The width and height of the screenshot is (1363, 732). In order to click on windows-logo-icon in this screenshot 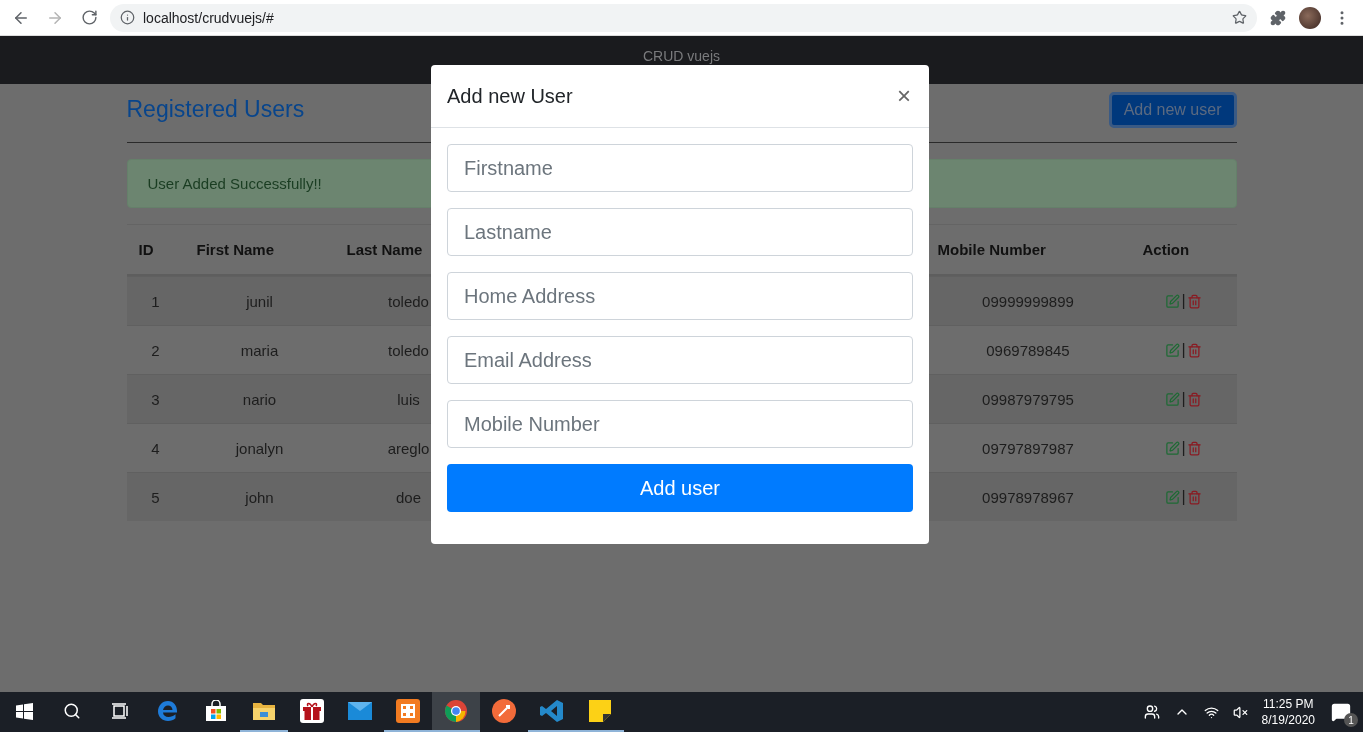, I will do `click(24, 711)`.